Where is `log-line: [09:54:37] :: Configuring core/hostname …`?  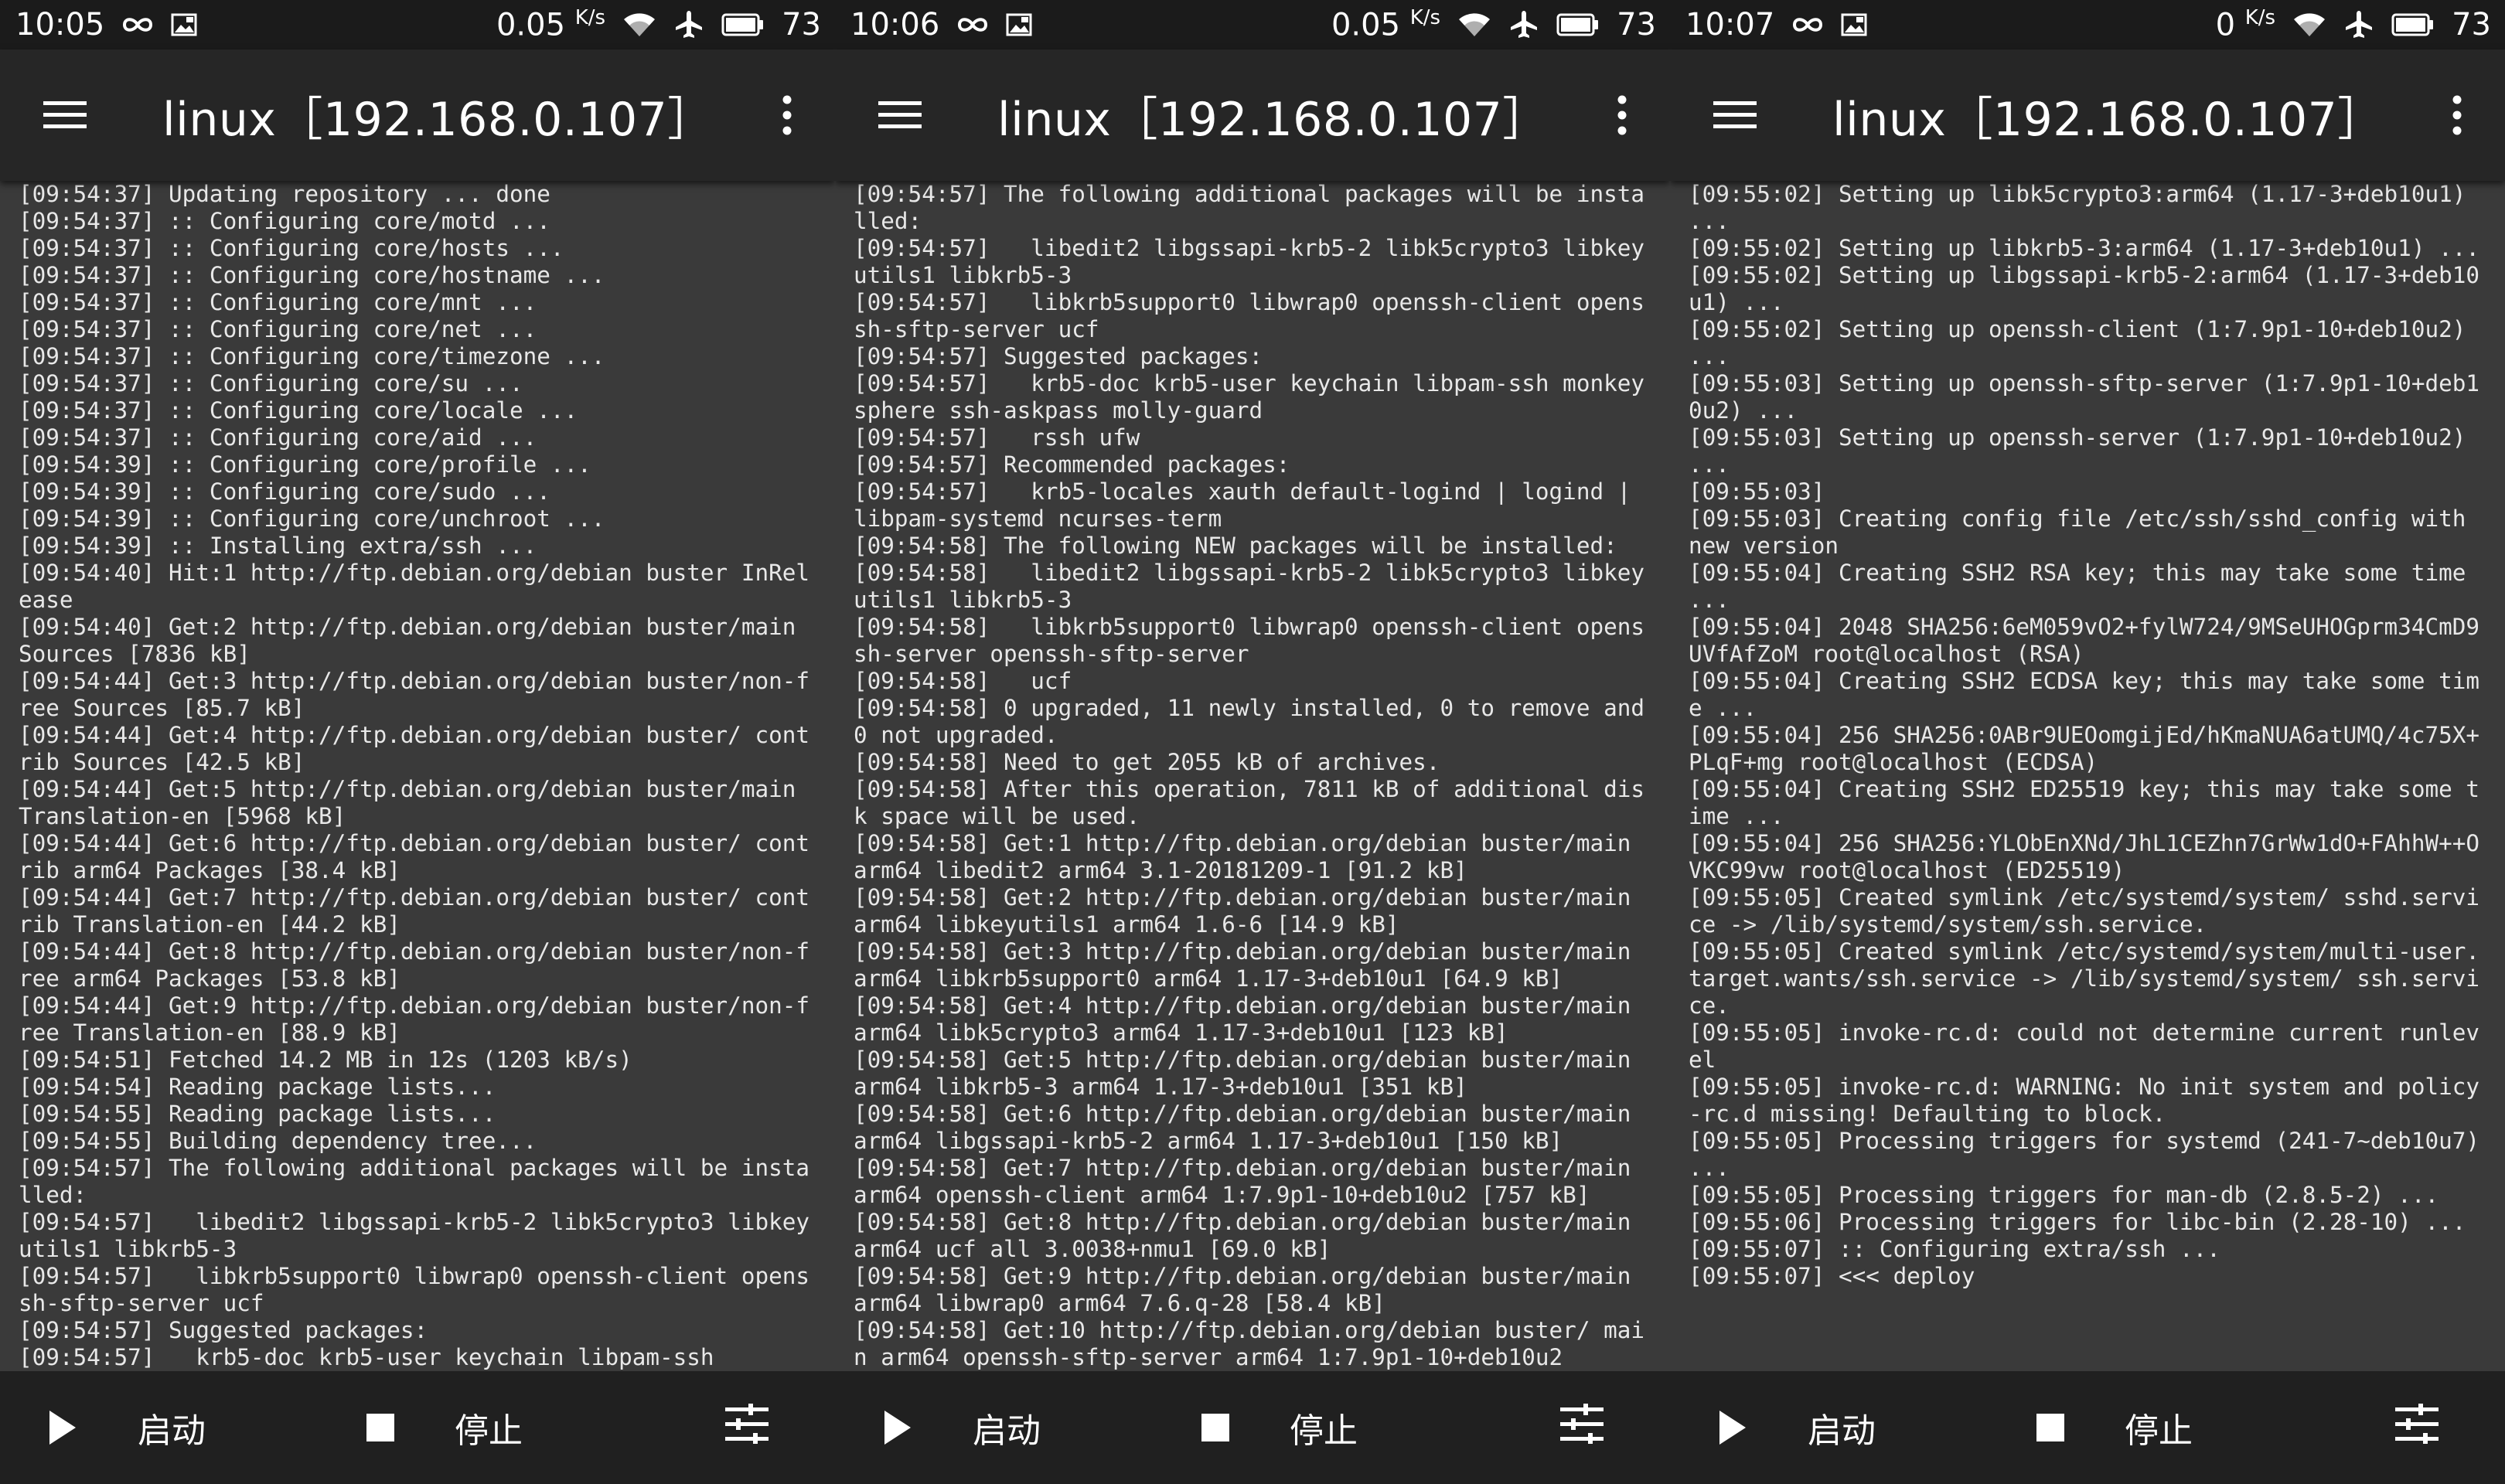 log-line: [09:54:37] :: Configuring core/hostname … is located at coordinates (312, 275).